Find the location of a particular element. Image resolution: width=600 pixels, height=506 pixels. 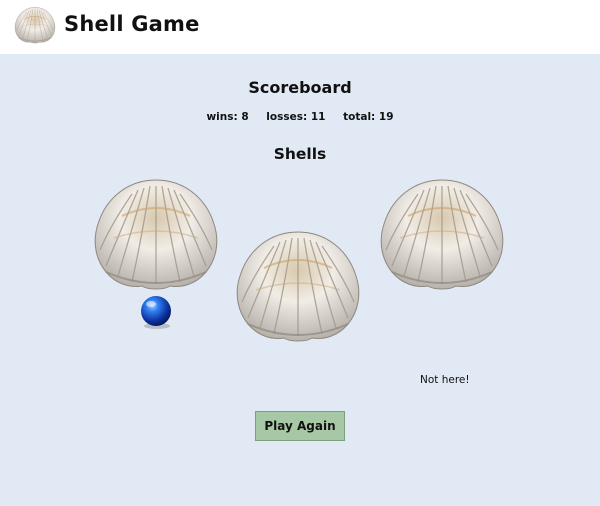

scoreboard-title: Scoreboard is located at coordinates (300, 87).